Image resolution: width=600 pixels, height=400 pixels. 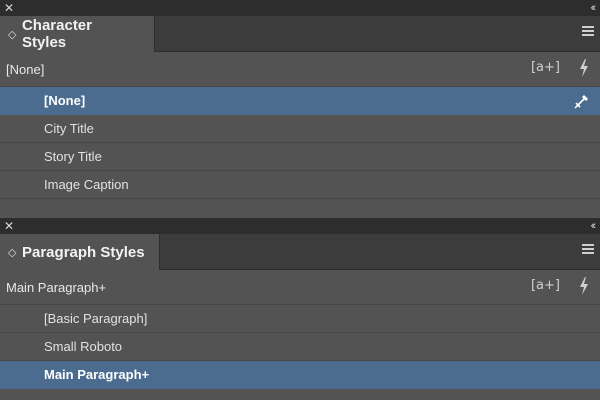 What do you see at coordinates (300, 34) in the screenshot?
I see `panel-tab-bar: ◇ Character Styles` at bounding box center [300, 34].